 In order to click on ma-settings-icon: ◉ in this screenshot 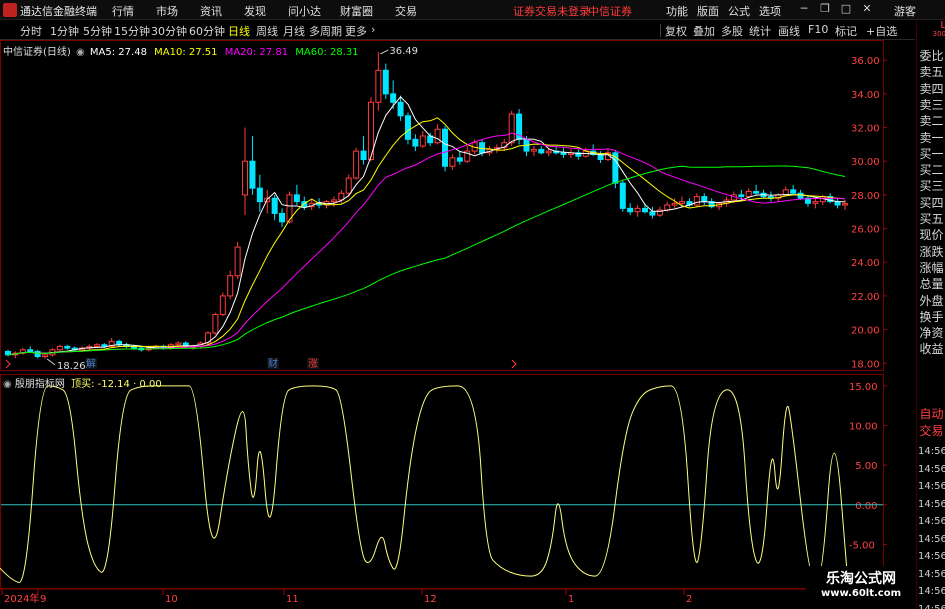, I will do `click(80, 52)`.